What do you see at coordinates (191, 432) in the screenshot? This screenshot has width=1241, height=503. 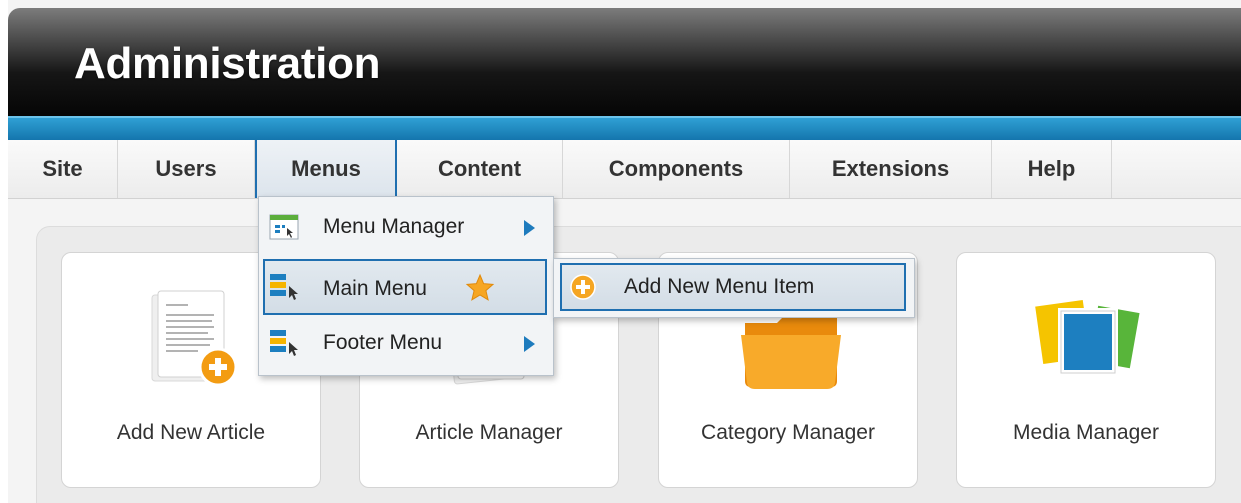 I see `quickicon-label: Add New Article` at bounding box center [191, 432].